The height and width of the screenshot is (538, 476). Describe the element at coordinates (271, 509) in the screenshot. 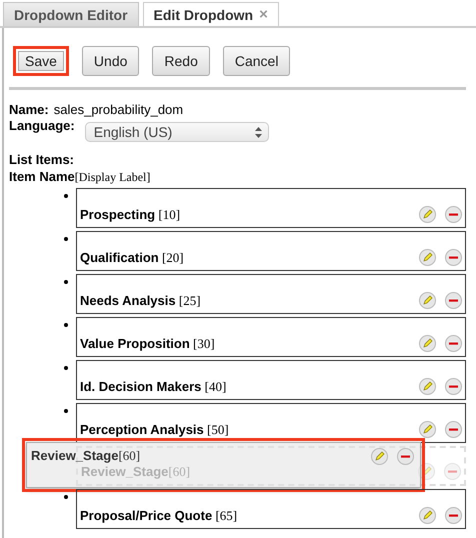

I see `list-item: Proposal/Price Quote [65]` at that location.